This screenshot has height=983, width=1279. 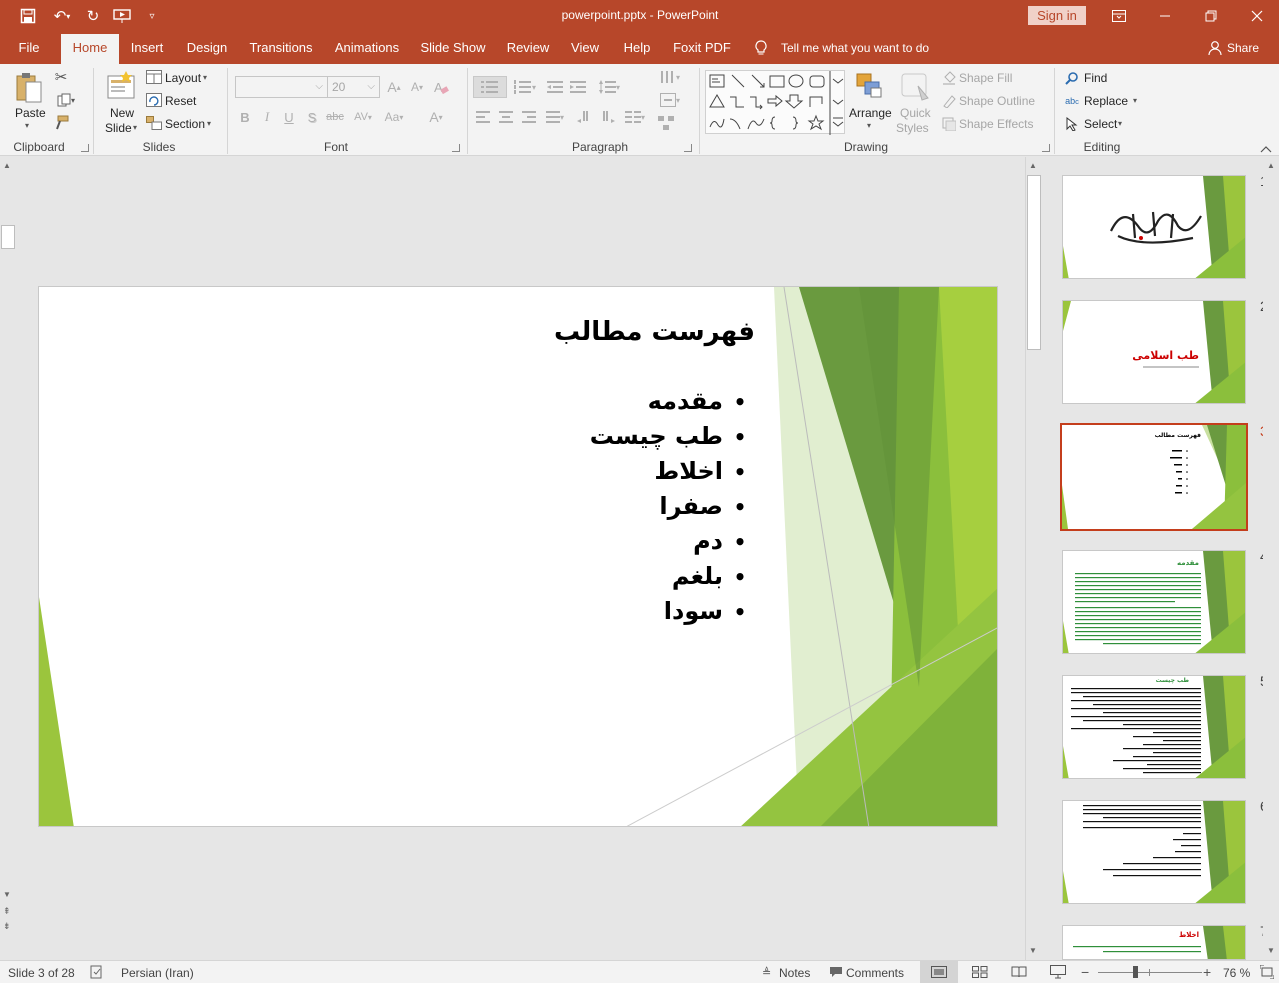 I want to click on undo-icon: ↶ ▾, so click(x=62, y=16).